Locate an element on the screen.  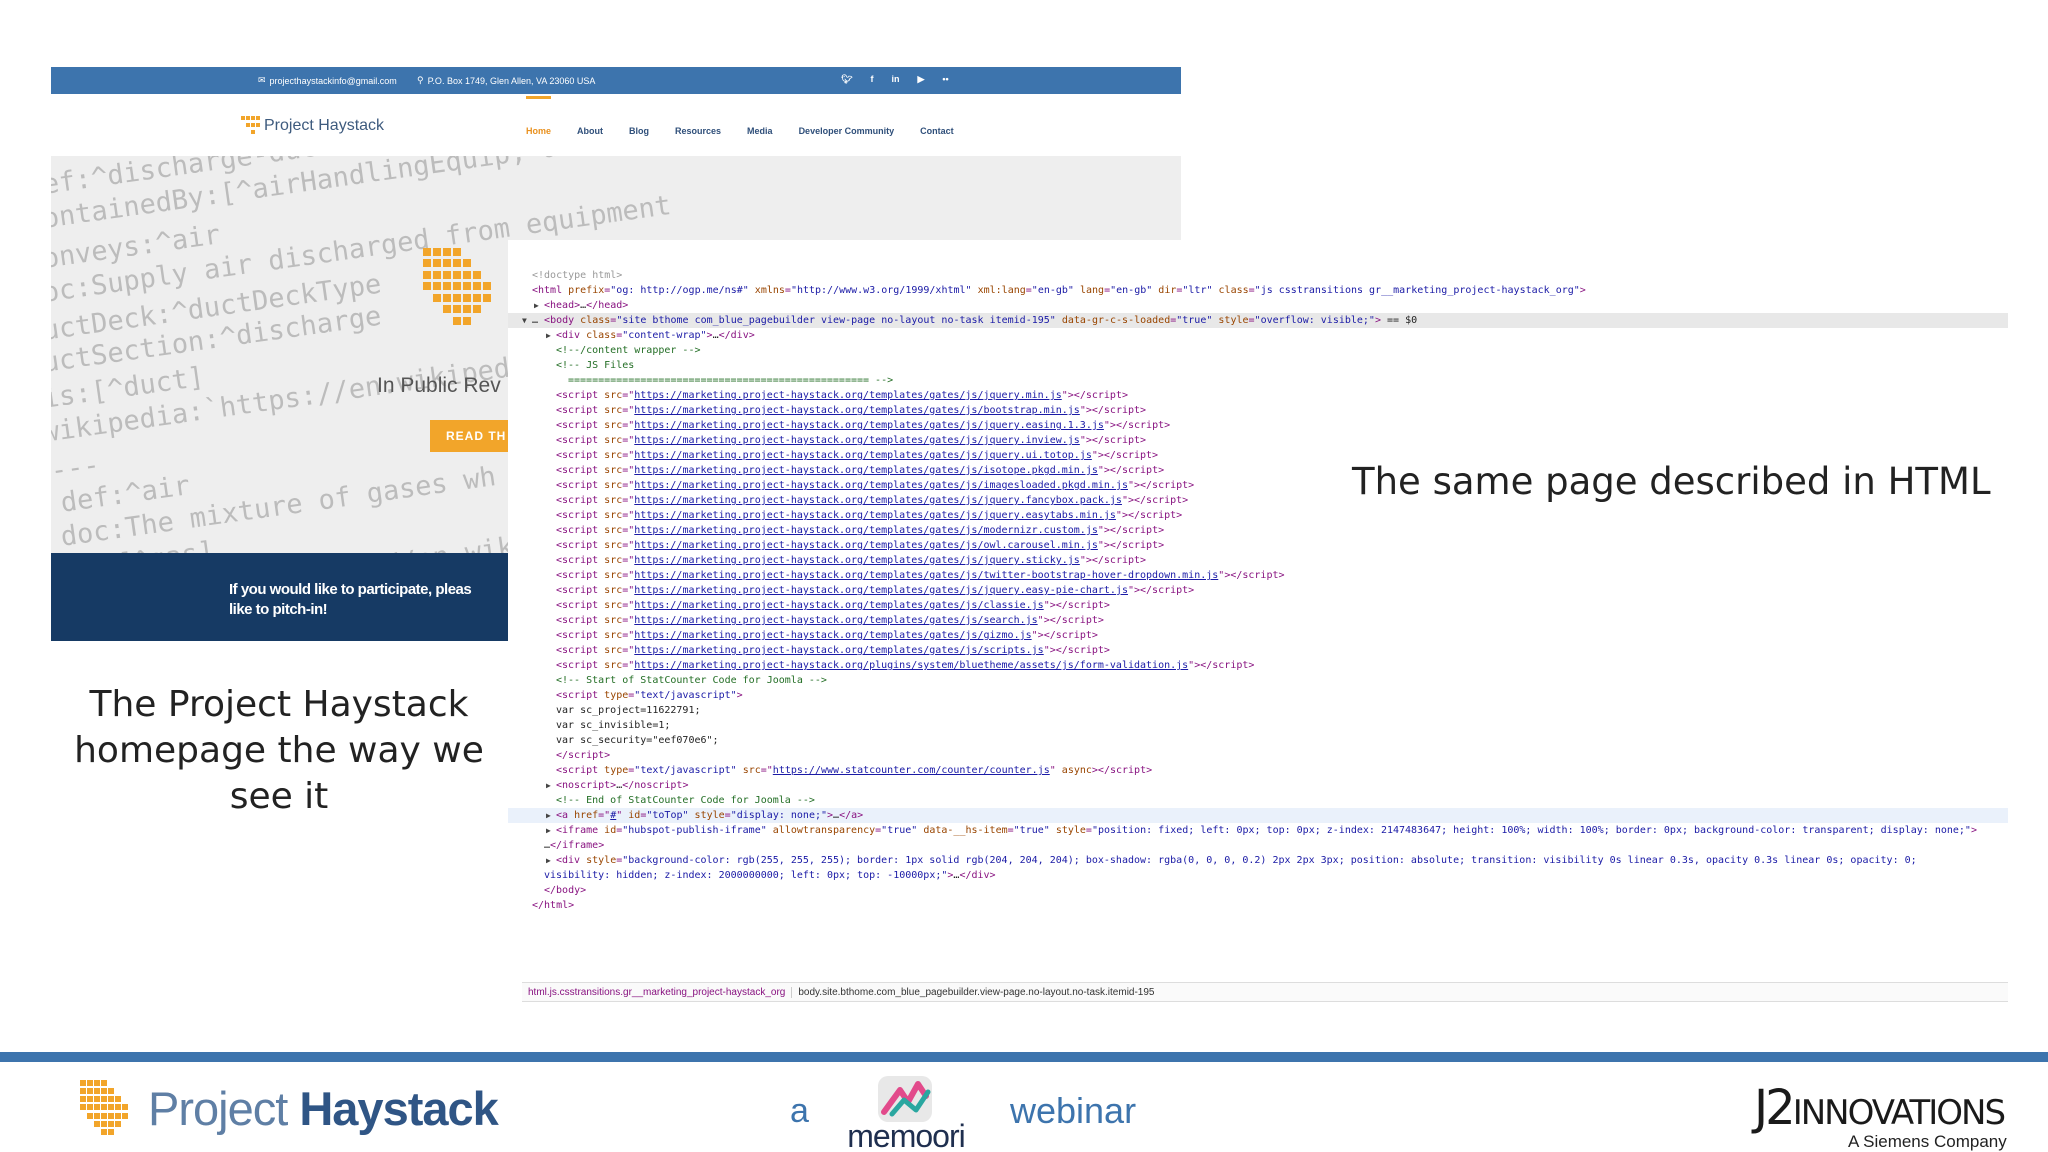
nav-developer-community: Developer Community is located at coordinates (847, 131).